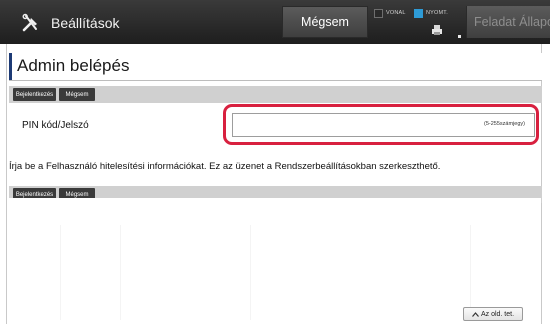 This screenshot has width=550, height=324. Describe the element at coordinates (77, 94) in the screenshot. I see `cancel-button-top: Mégsem` at that location.